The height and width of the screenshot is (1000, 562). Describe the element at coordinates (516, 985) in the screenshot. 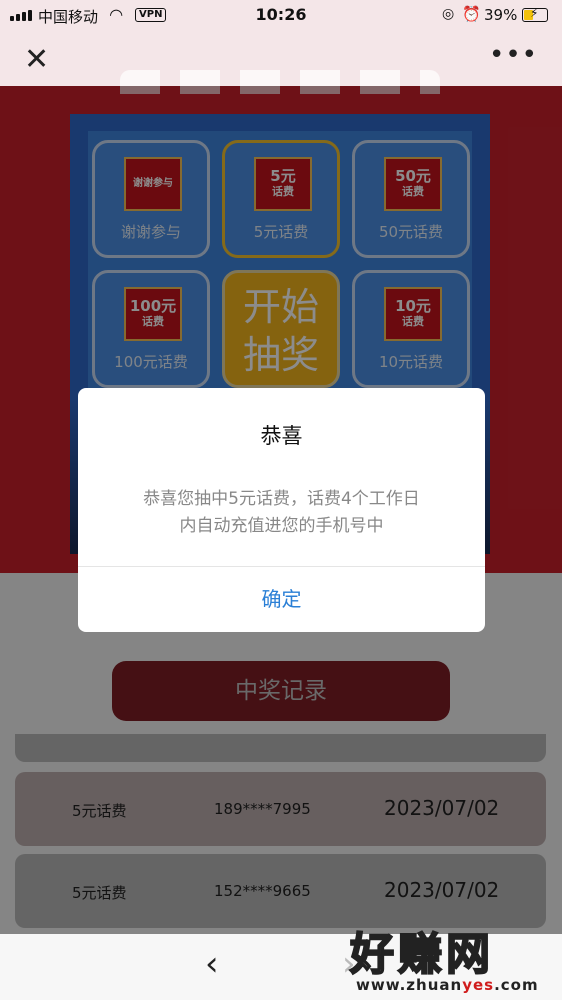

I see `url-part: .com` at that location.